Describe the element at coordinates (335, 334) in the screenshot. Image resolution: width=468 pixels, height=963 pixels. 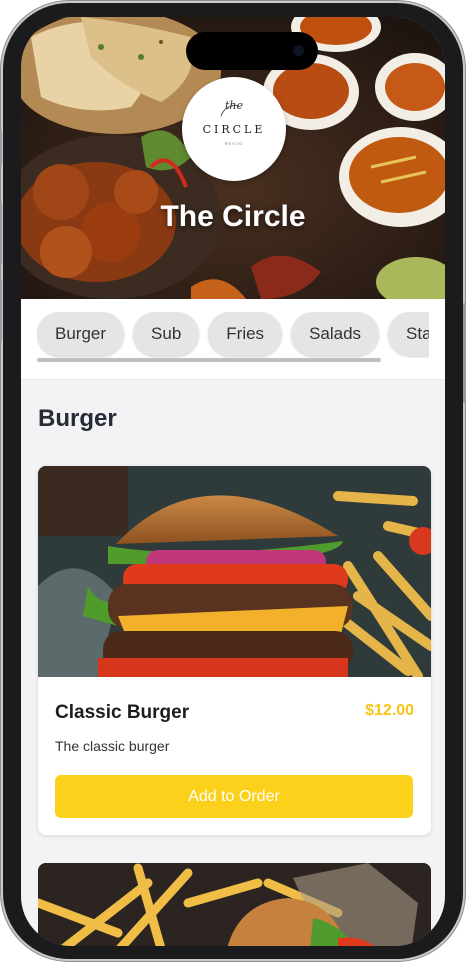
I see `category-chip-salads: Salads` at that location.